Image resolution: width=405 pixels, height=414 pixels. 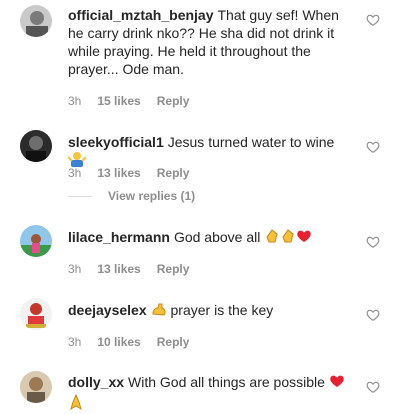 I want to click on comment-likes: 15 likes, so click(x=118, y=101).